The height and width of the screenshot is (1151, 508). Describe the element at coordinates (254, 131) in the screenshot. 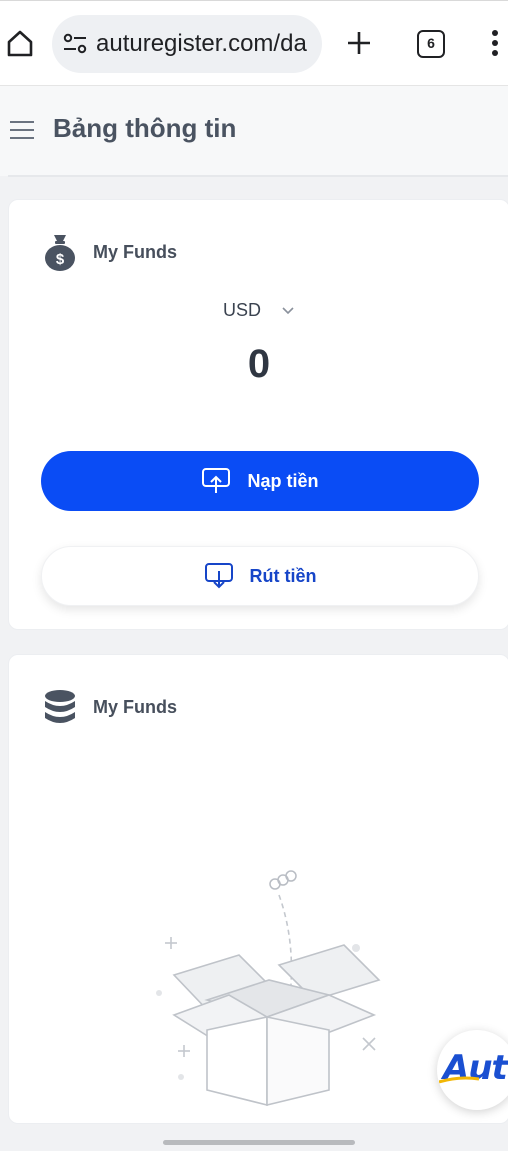

I see `page-header: Bảng thông tin` at that location.